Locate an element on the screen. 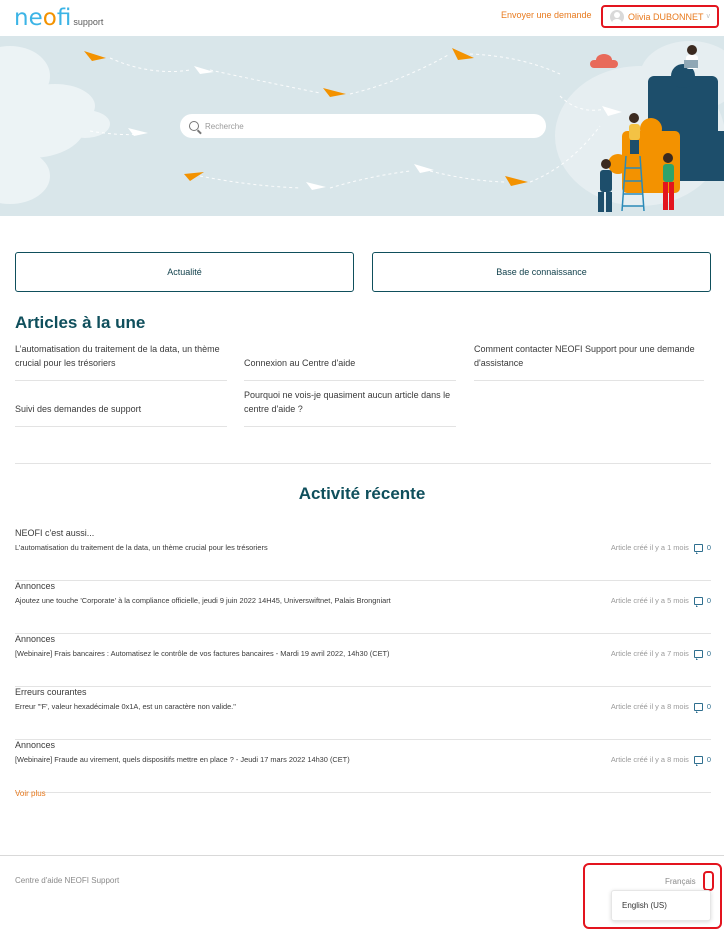 The image size is (724, 932). search-bar is located at coordinates (363, 126).